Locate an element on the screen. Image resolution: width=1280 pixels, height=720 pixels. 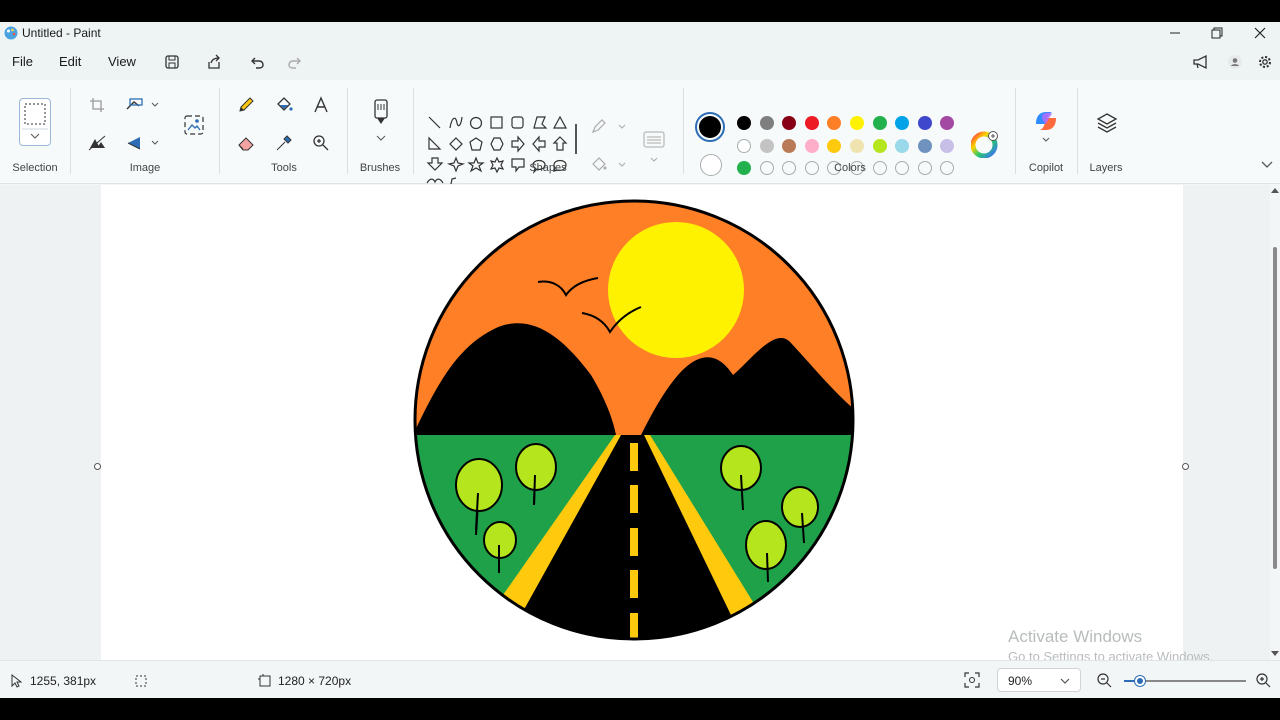
save-button is located at coordinates (172, 62).